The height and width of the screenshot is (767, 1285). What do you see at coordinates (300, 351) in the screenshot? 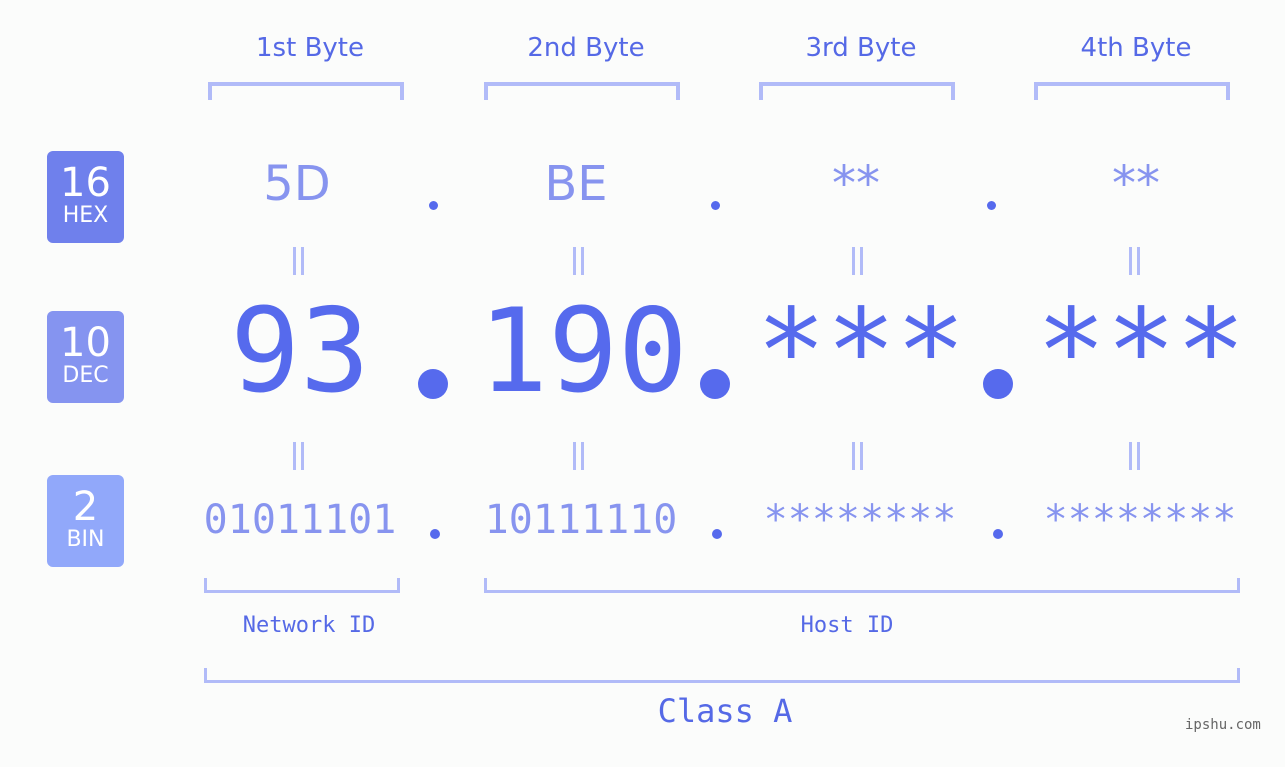
I see `dec-byte-1: 93` at bounding box center [300, 351].